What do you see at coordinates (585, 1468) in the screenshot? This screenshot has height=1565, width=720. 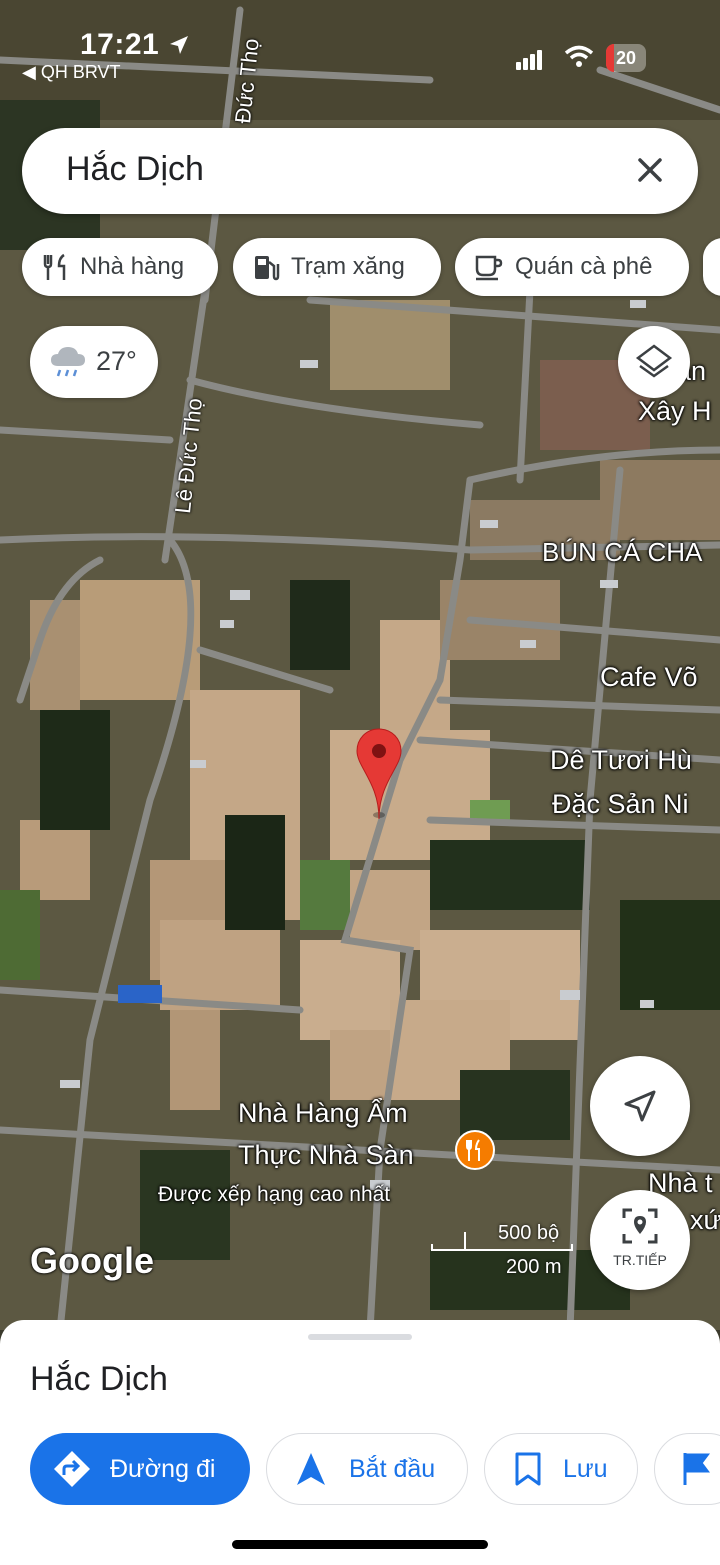 I see `save-label: Lưu` at bounding box center [585, 1468].